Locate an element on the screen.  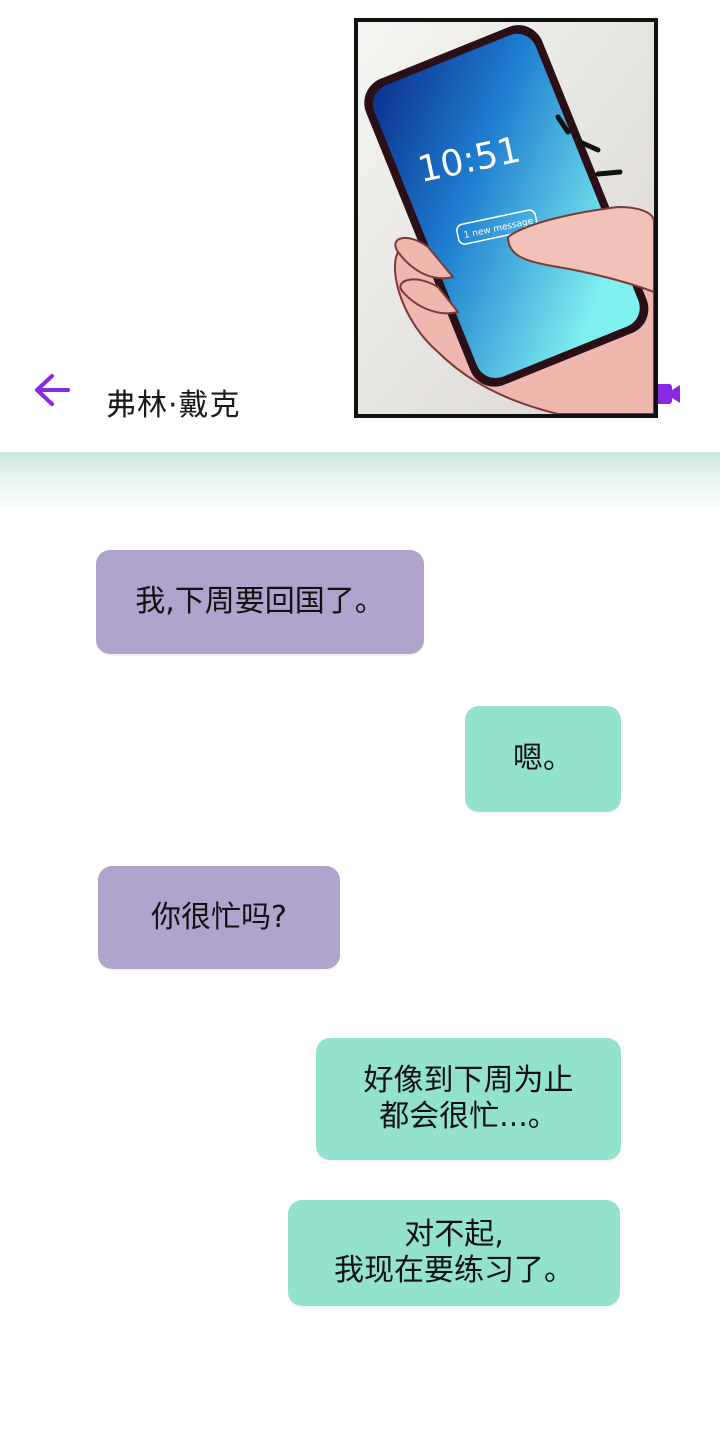
message-bubble-sent: 嗯。 is located at coordinates (543, 759).